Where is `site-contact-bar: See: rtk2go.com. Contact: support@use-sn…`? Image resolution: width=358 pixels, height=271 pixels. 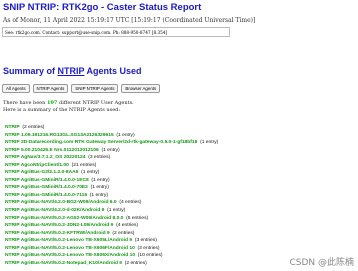 site-contact-bar: See: rtk2go.com. Contact: support@use-sn… is located at coordinates (116, 32).